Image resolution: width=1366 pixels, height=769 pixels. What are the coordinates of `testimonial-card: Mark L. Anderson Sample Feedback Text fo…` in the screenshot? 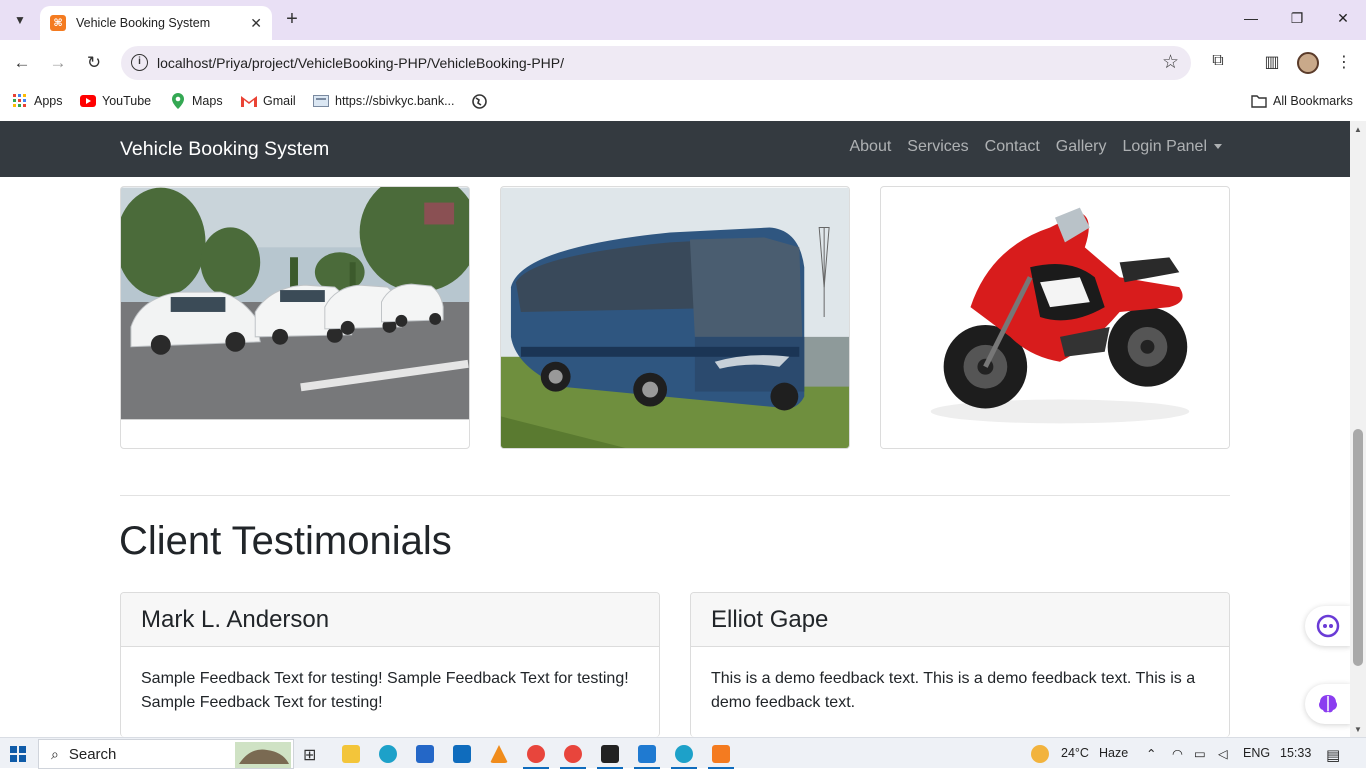 It's located at (390, 664).